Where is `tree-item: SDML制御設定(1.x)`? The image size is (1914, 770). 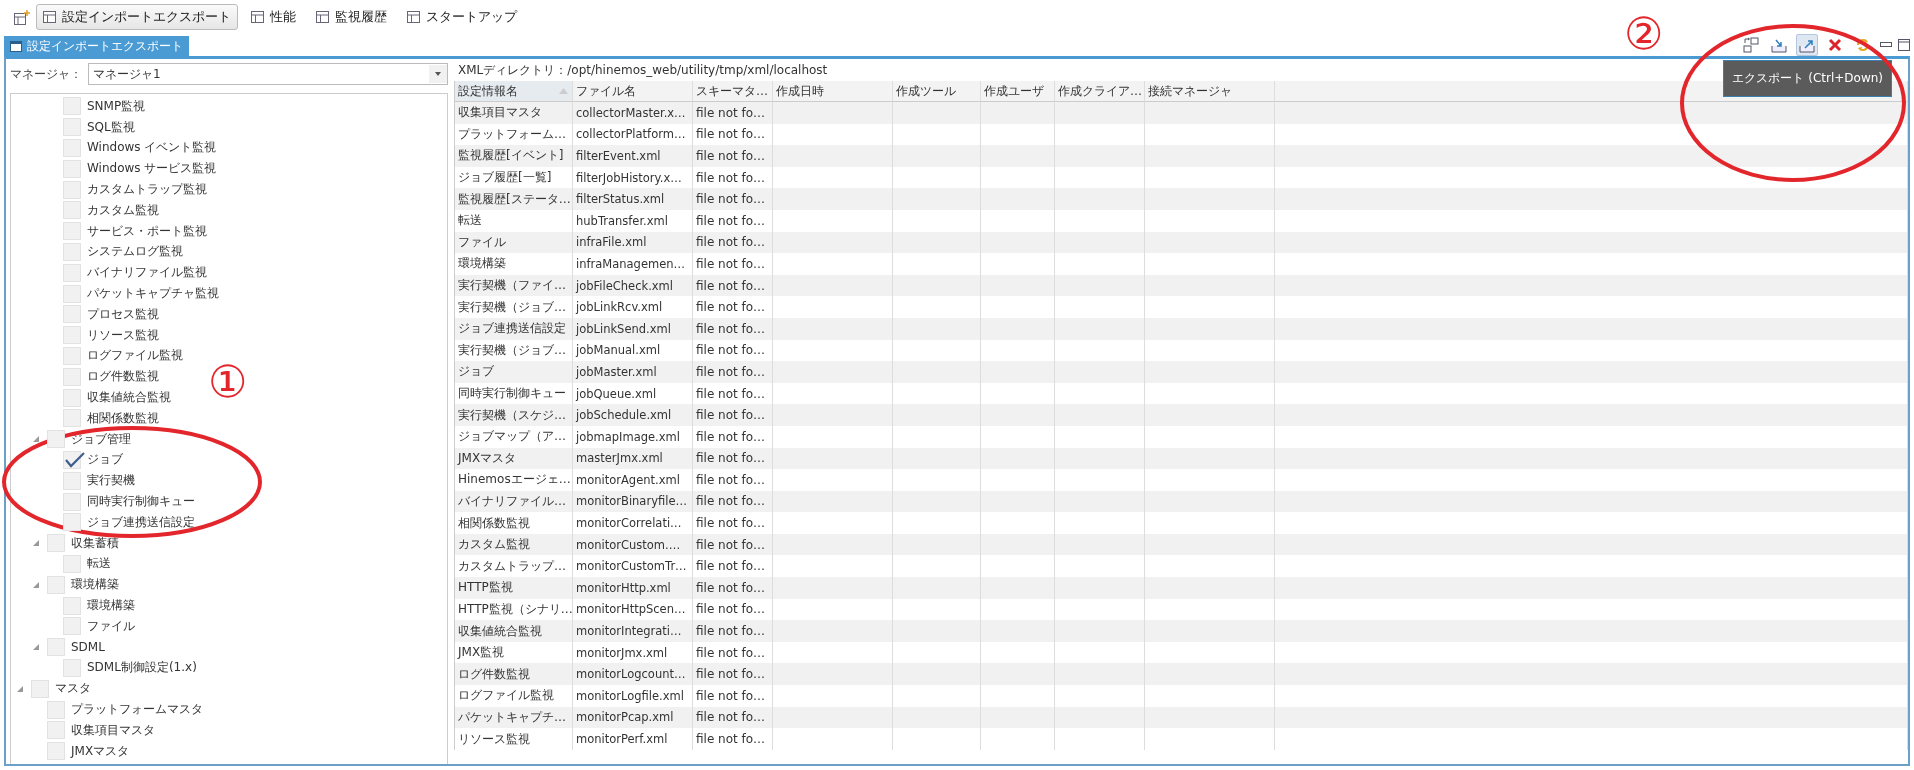
tree-item: SDML制御設定(1.x) is located at coordinates (142, 668).